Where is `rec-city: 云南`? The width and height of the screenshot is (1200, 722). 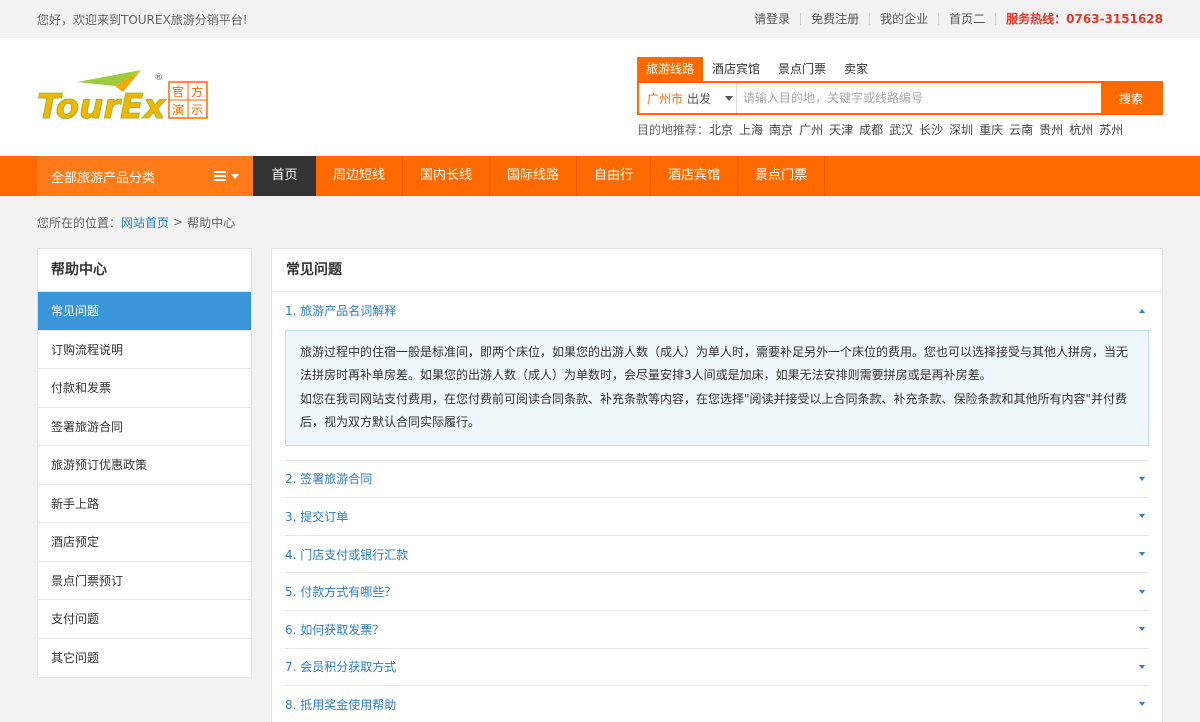 rec-city: 云南 is located at coordinates (1021, 129).